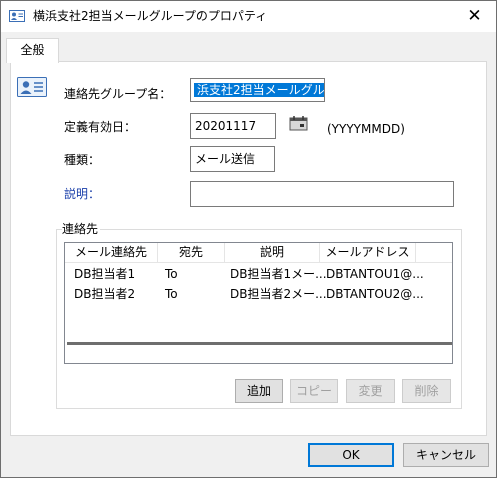 The width and height of the screenshot is (497, 478). What do you see at coordinates (314, 391) in the screenshot?
I see `copy-button: コピー` at bounding box center [314, 391].